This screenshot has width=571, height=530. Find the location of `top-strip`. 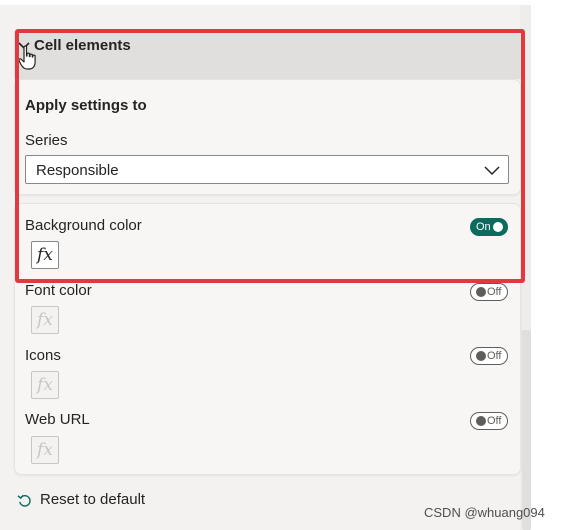

top-strip is located at coordinates (265, 2).